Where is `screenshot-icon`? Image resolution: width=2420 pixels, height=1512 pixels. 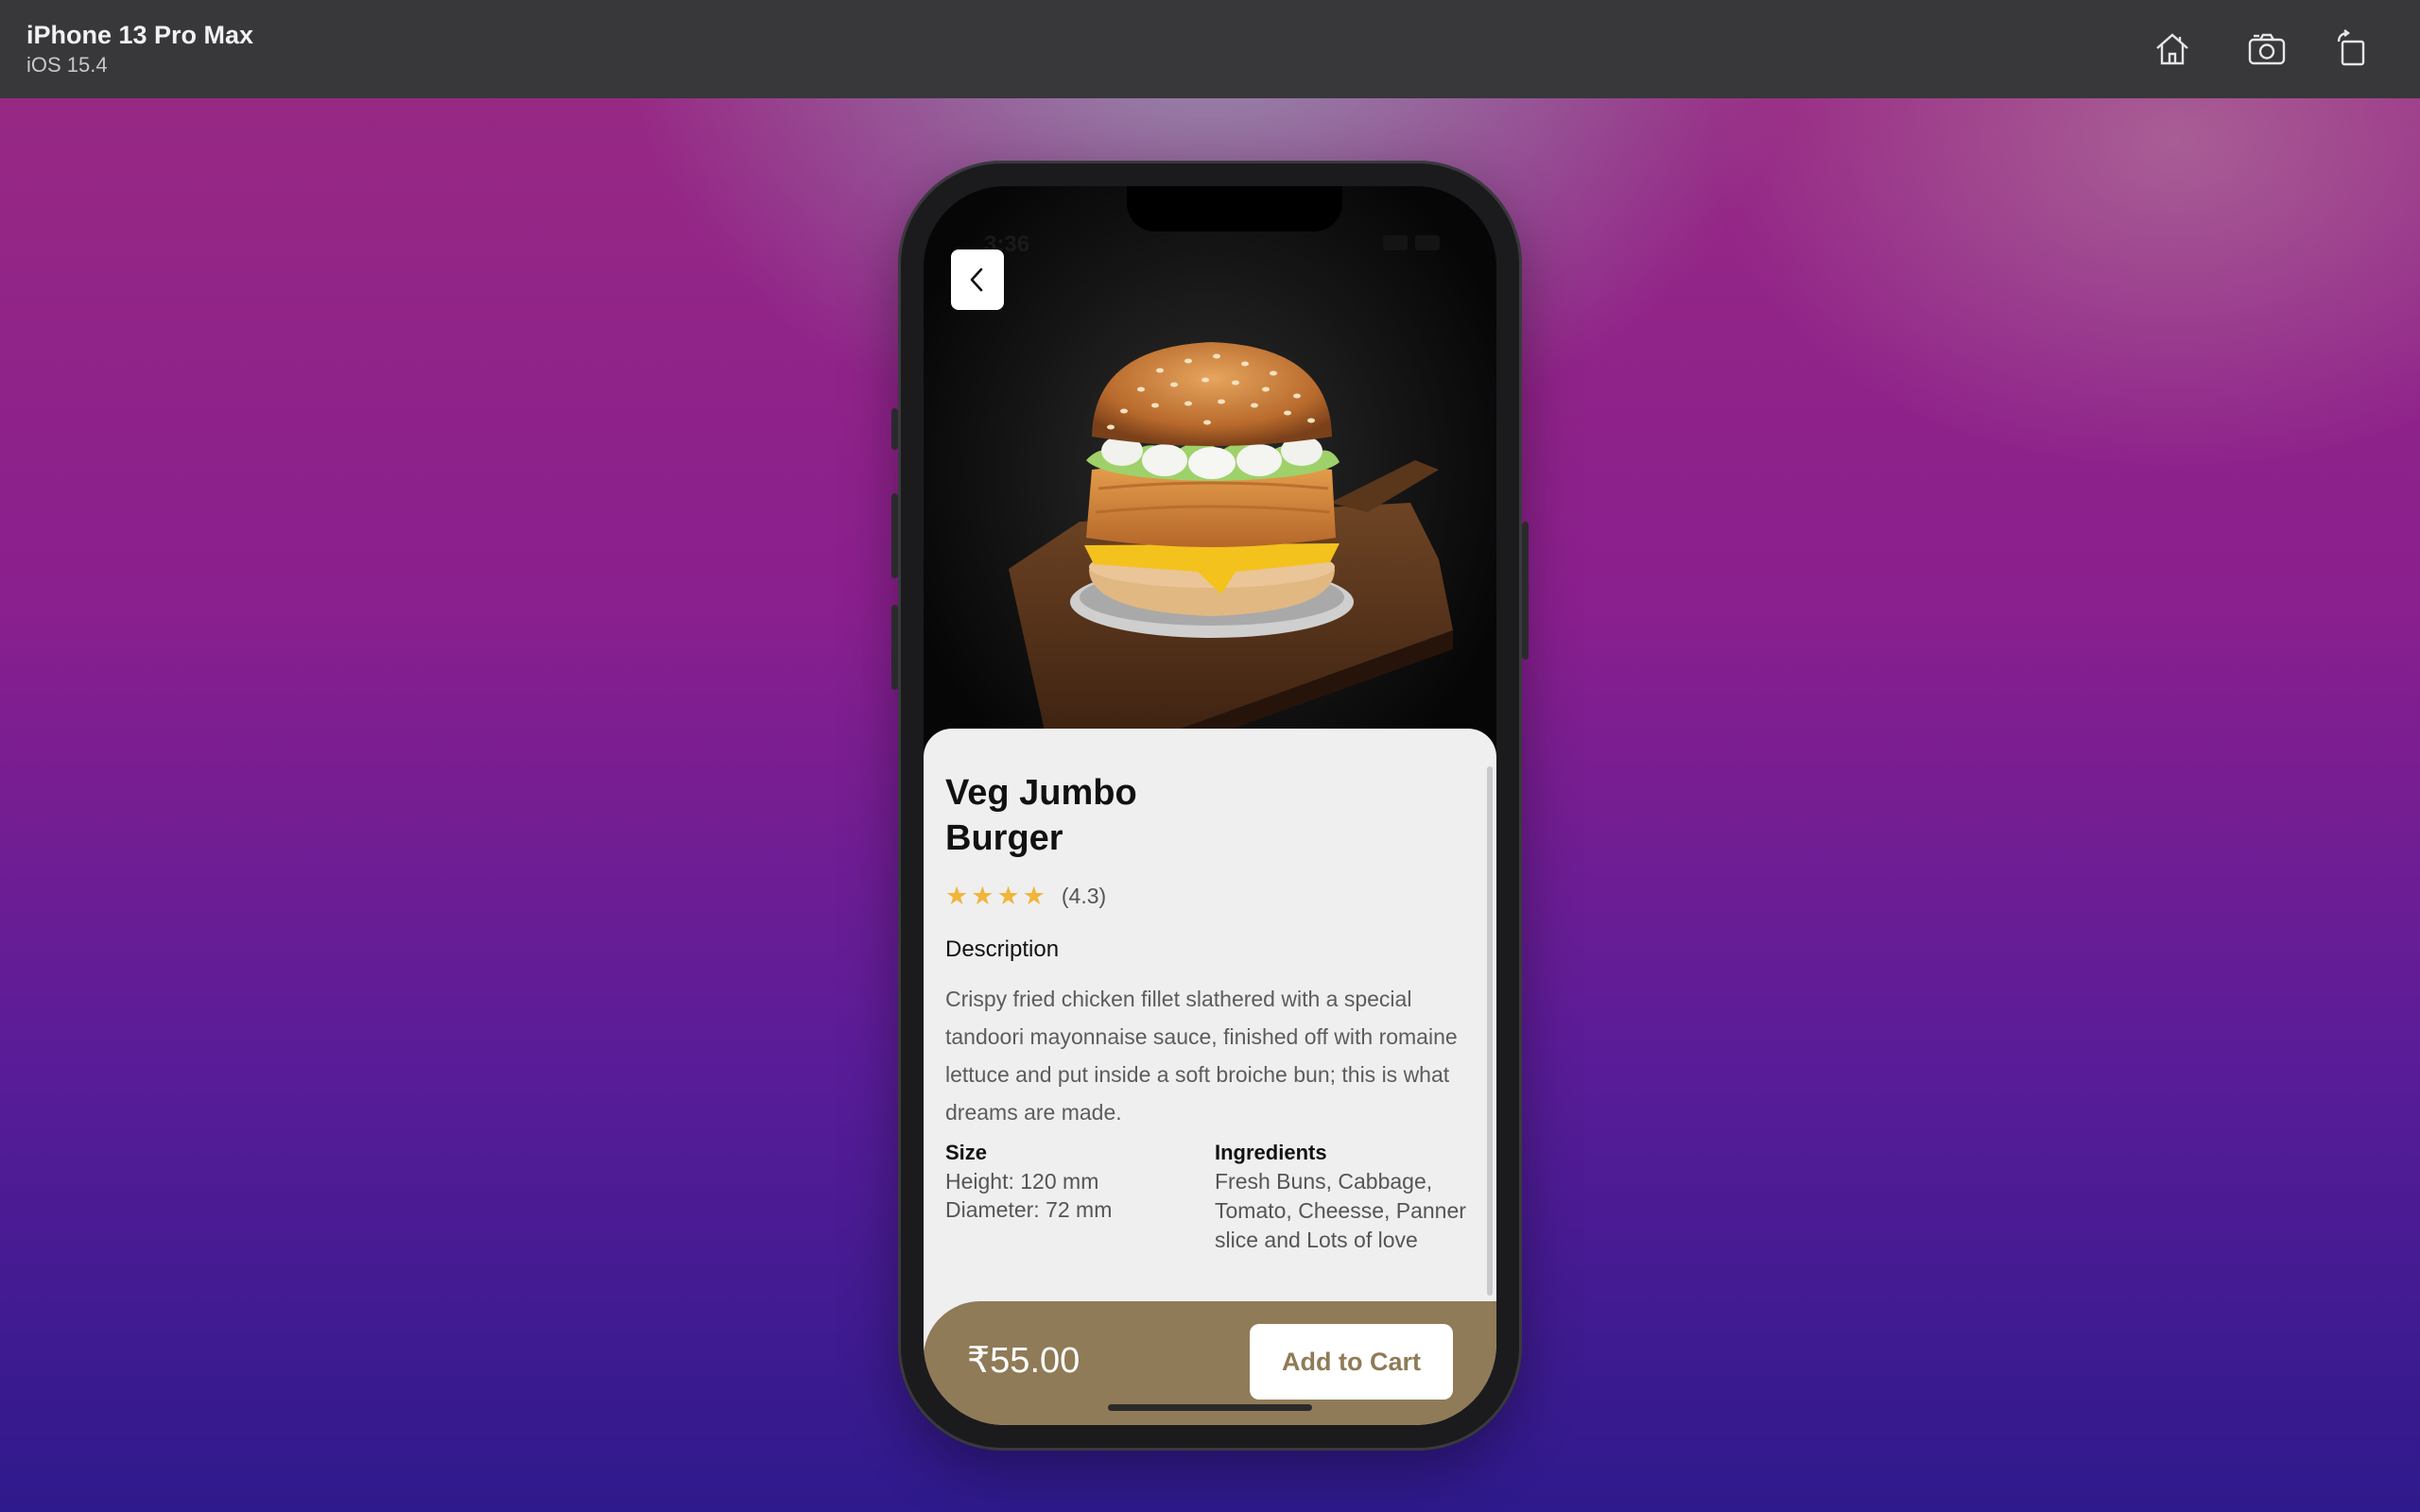 screenshot-icon is located at coordinates (2267, 49).